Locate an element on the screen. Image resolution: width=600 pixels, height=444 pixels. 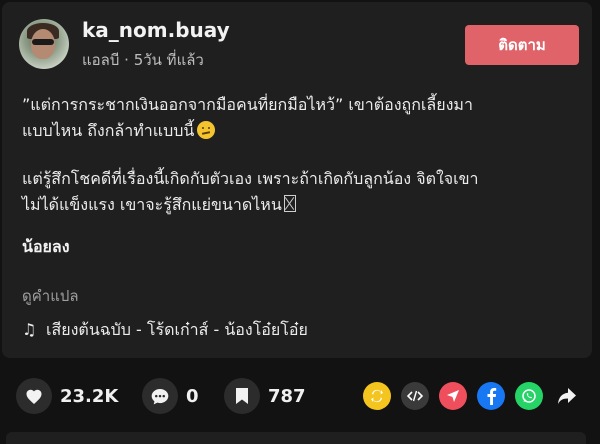
like-stat: 23.2K is located at coordinates (67, 396).